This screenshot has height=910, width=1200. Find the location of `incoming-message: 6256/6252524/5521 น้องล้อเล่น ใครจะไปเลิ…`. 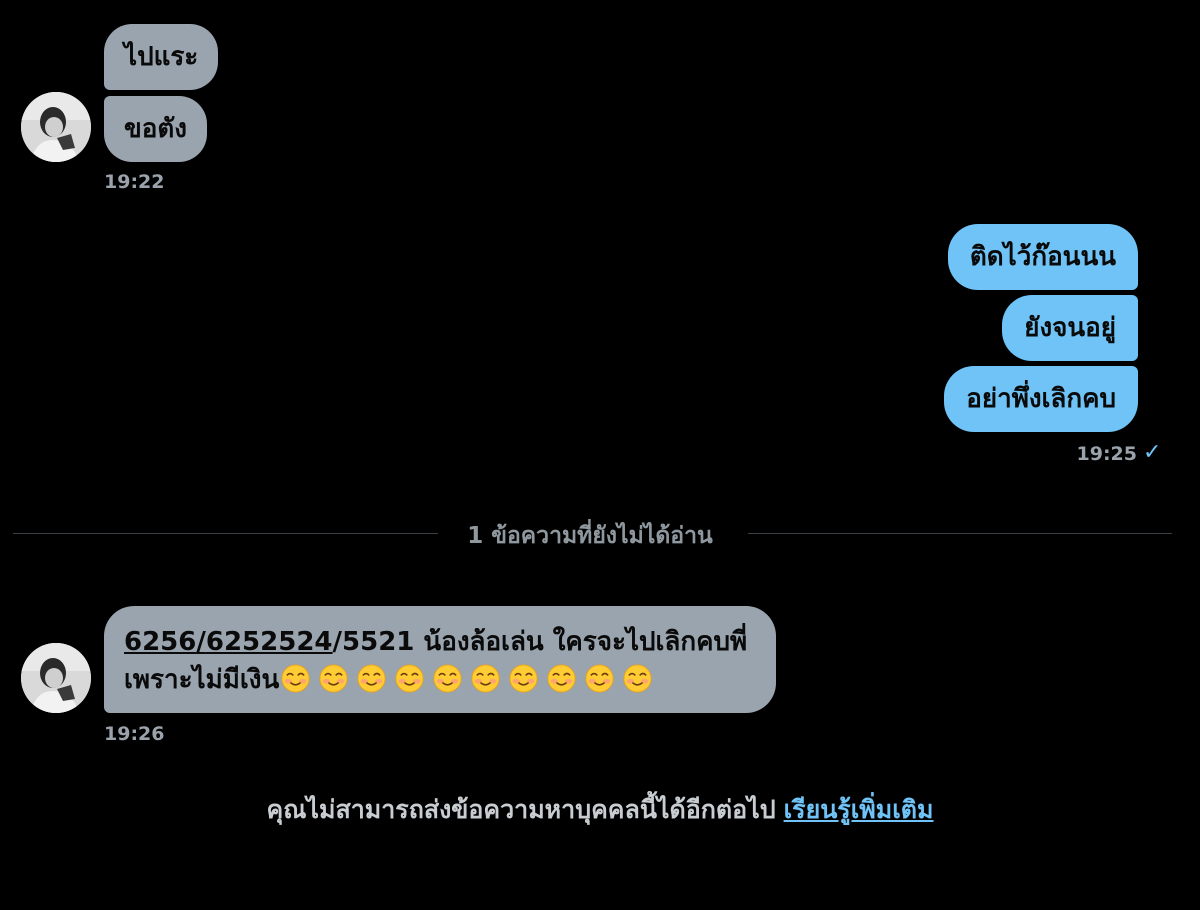

incoming-message: 6256/6252524/5521 น้องล้อเล่น ใครจะไปเลิ… is located at coordinates (440, 659).